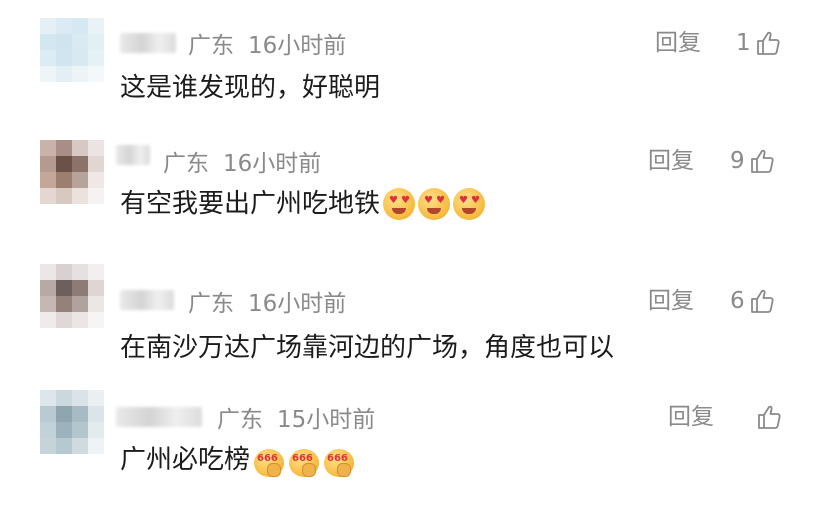 The width and height of the screenshot is (828, 507). I want to click on comment-text: 这是谁发现的，好聪明, so click(250, 88).